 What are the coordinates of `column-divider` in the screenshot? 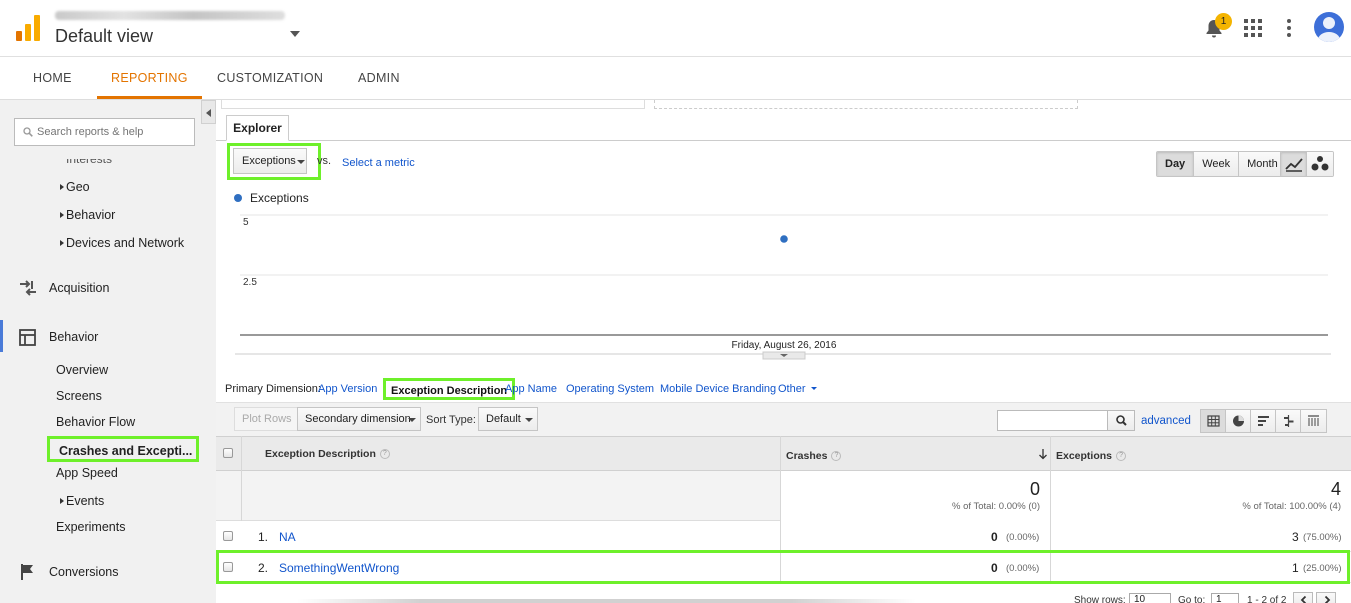 It's located at (1050, 509).